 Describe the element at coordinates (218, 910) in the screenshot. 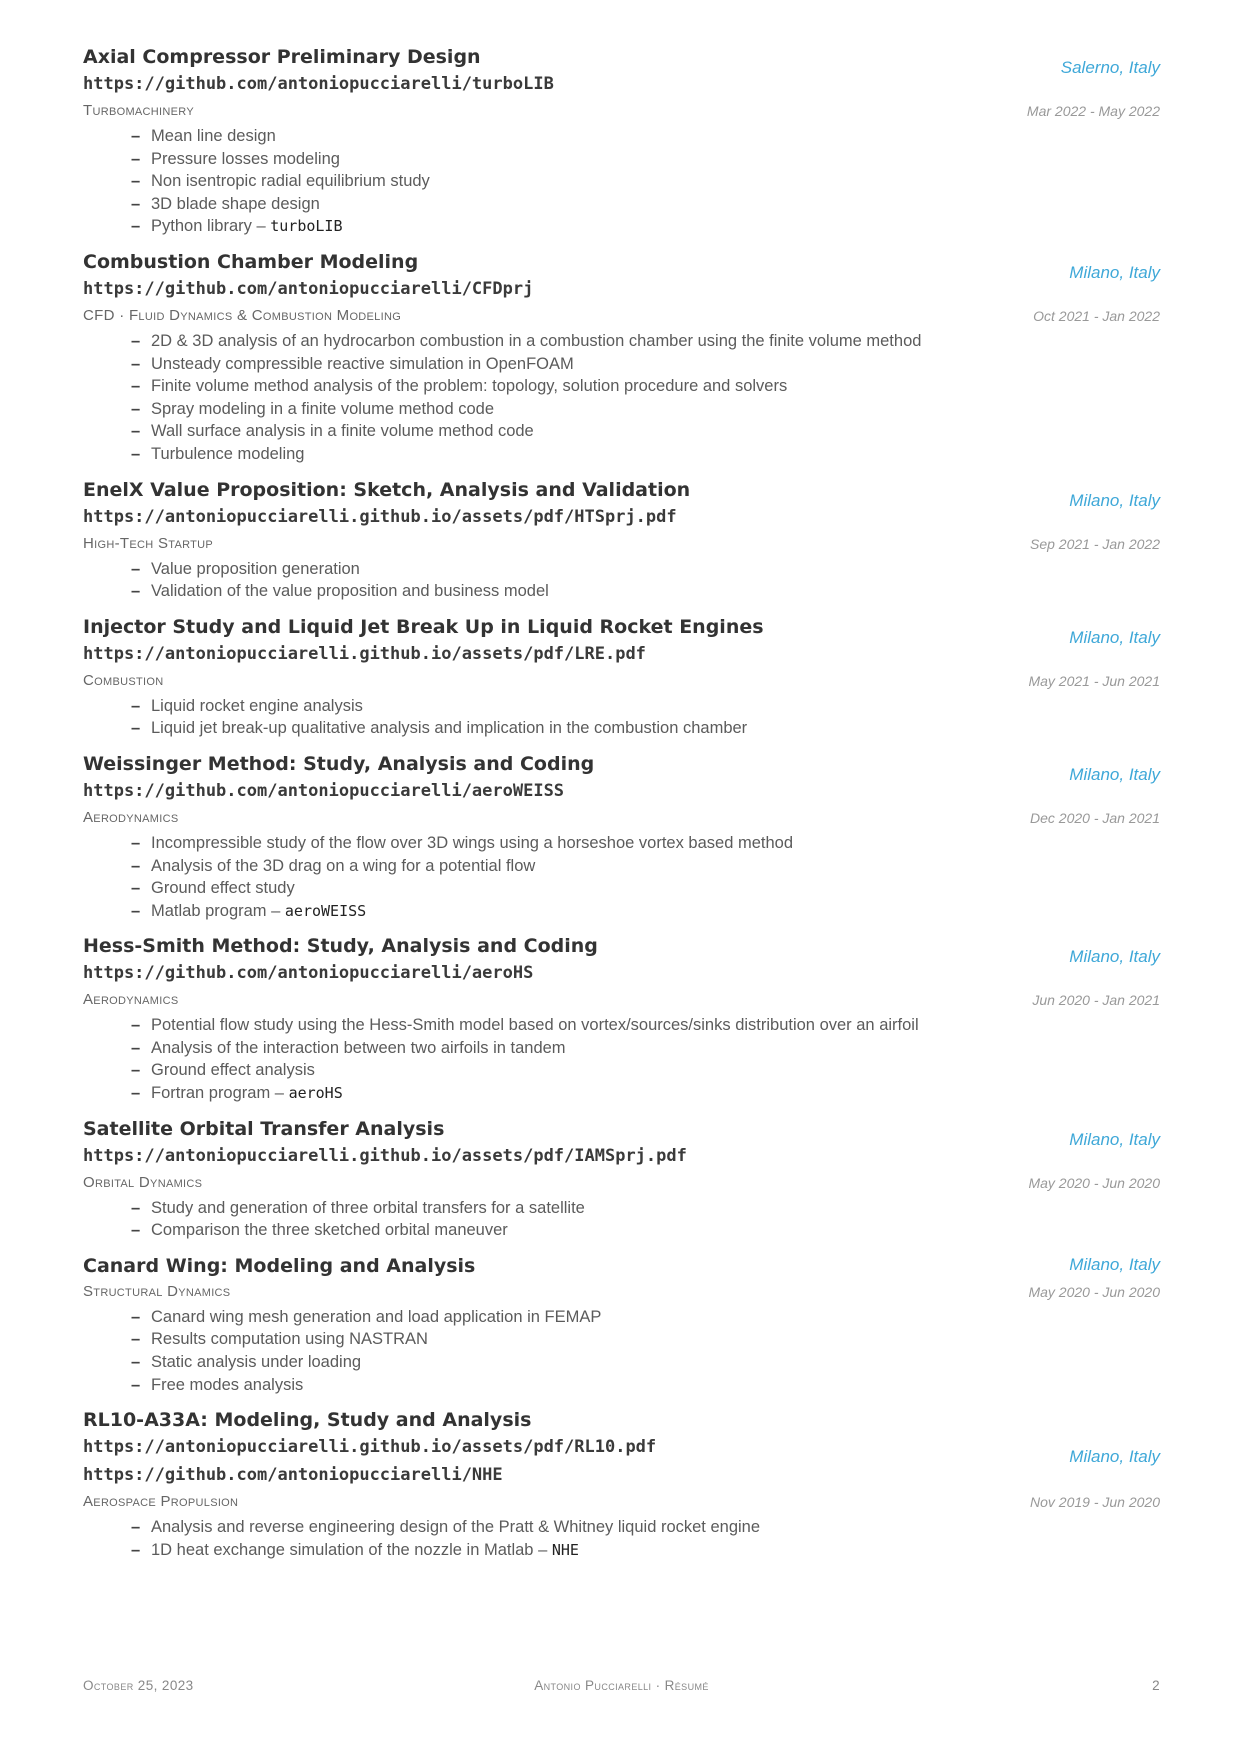

I see `highlight-text: Matlab program –` at that location.